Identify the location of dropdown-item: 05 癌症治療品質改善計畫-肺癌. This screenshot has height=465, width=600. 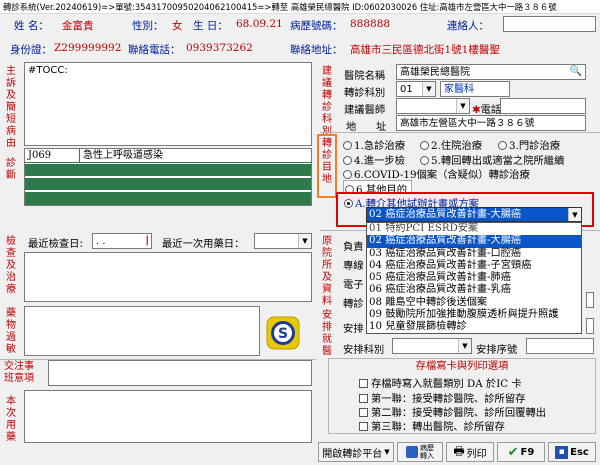
(474, 278).